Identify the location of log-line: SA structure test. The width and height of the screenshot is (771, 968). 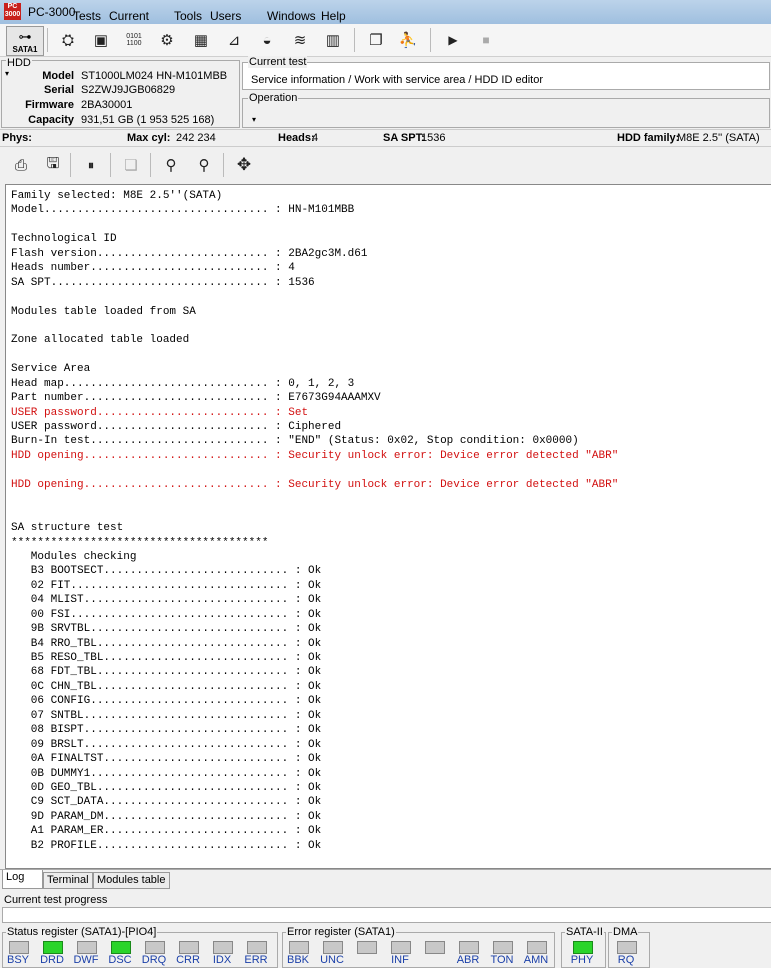
(67, 528).